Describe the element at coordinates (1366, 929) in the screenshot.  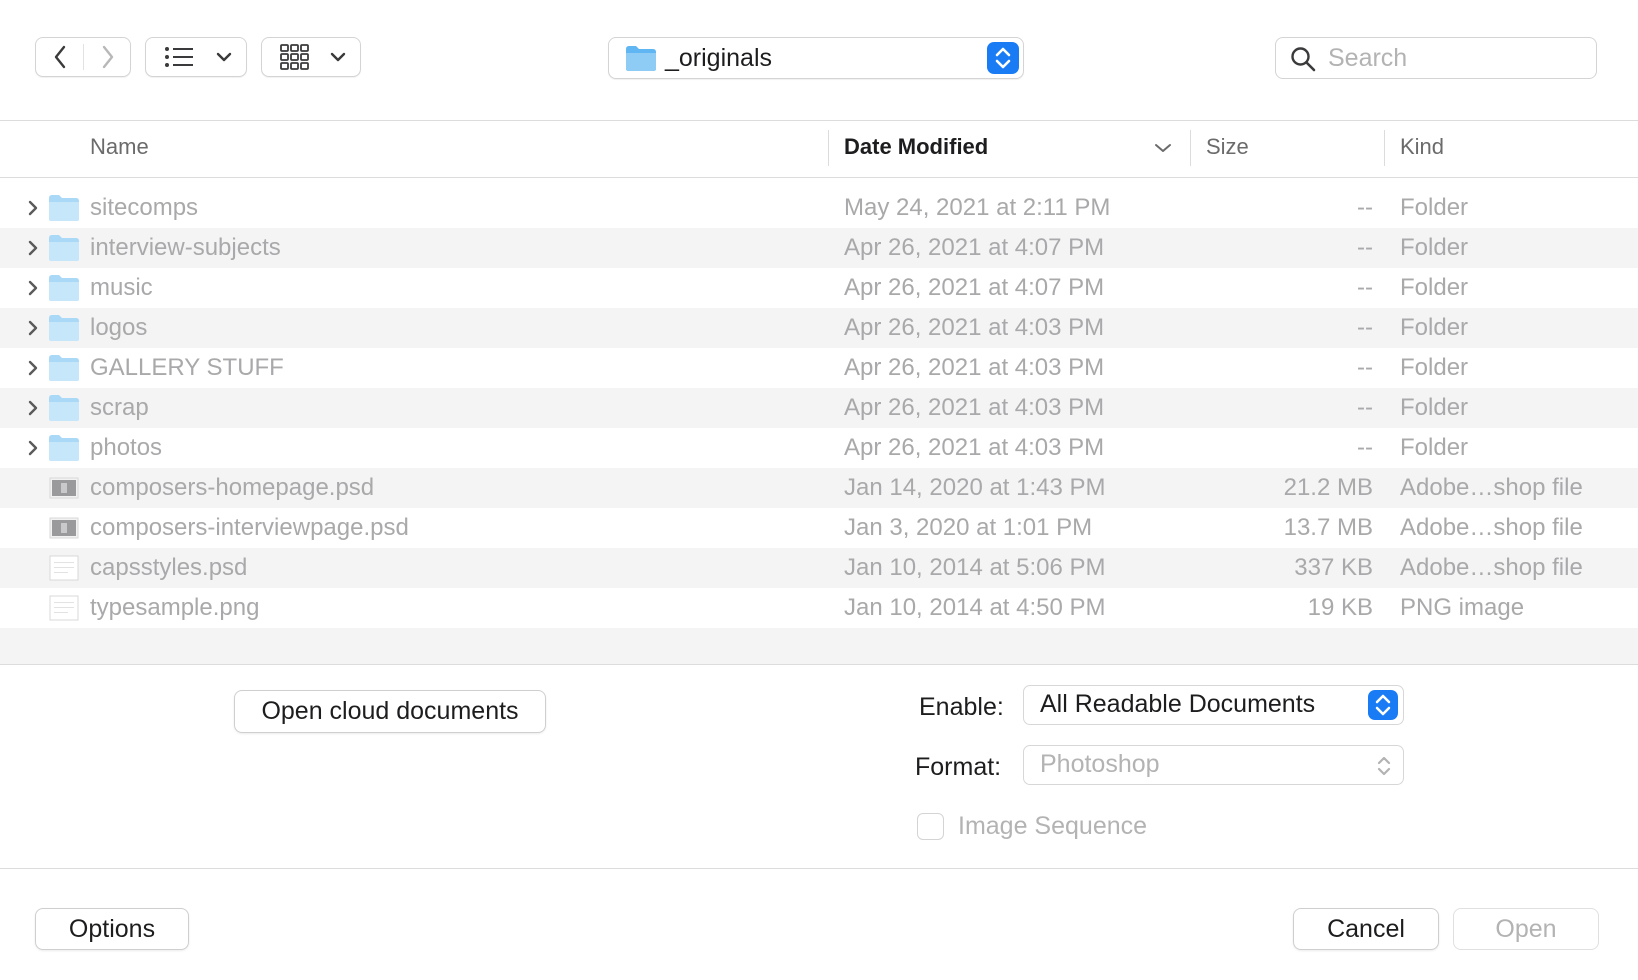
I see `cancel-button: Cancel` at that location.